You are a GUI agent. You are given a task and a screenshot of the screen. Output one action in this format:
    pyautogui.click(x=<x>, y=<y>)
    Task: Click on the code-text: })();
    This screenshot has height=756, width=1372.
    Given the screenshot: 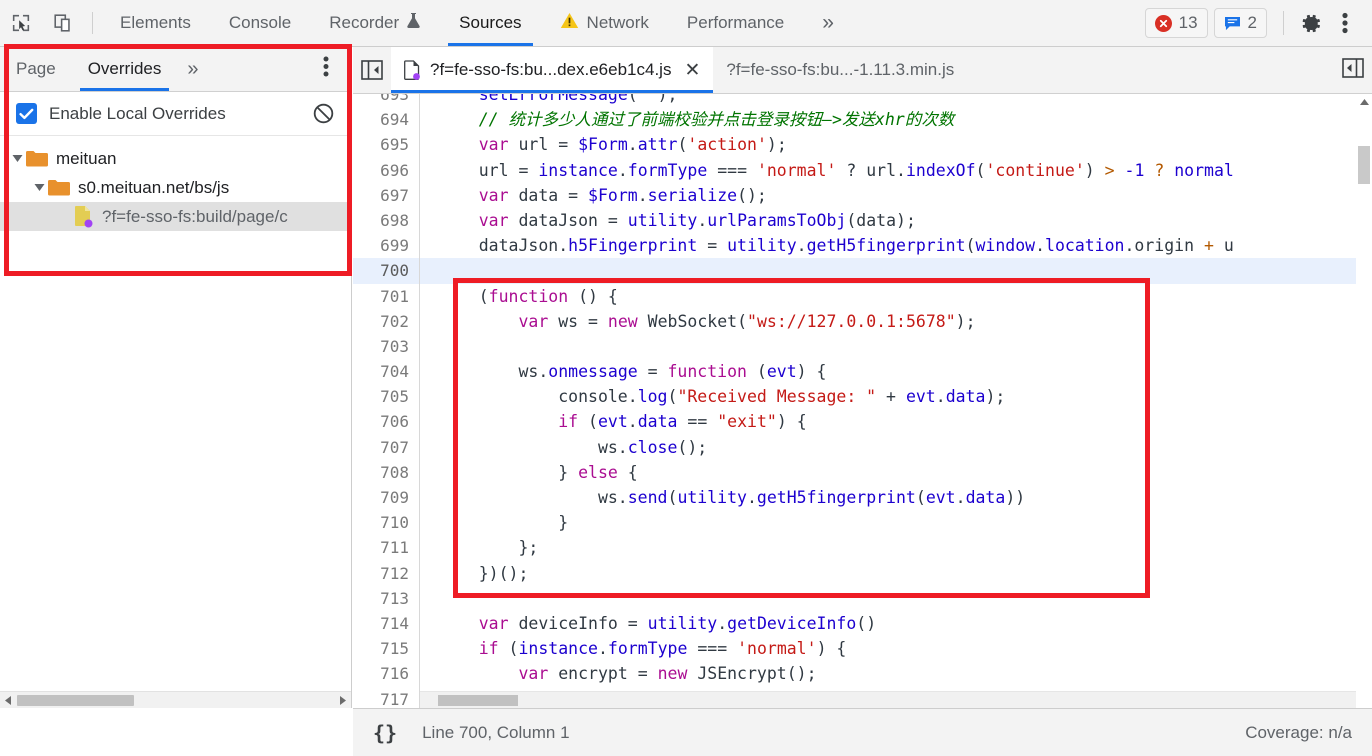 What is the action you would take?
    pyautogui.click(x=474, y=573)
    